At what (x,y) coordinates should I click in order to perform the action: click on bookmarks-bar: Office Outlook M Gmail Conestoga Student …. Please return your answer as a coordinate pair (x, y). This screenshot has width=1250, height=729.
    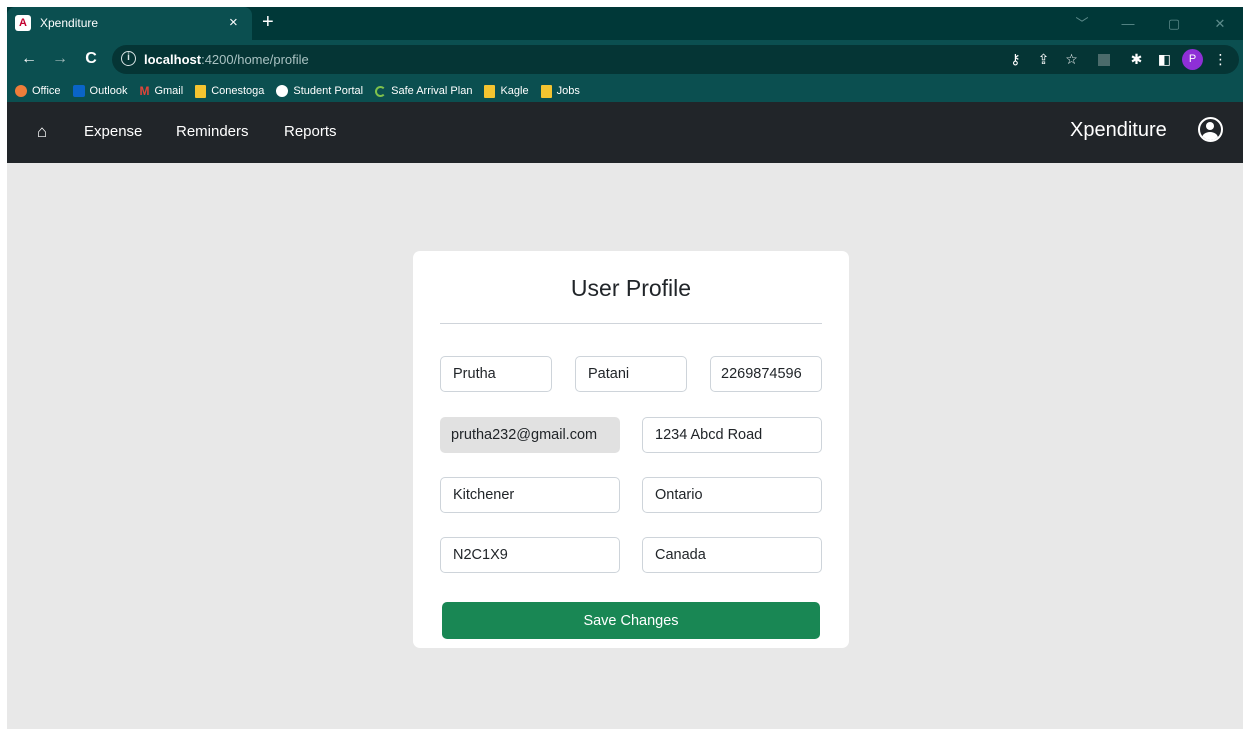
    Looking at the image, I should click on (625, 91).